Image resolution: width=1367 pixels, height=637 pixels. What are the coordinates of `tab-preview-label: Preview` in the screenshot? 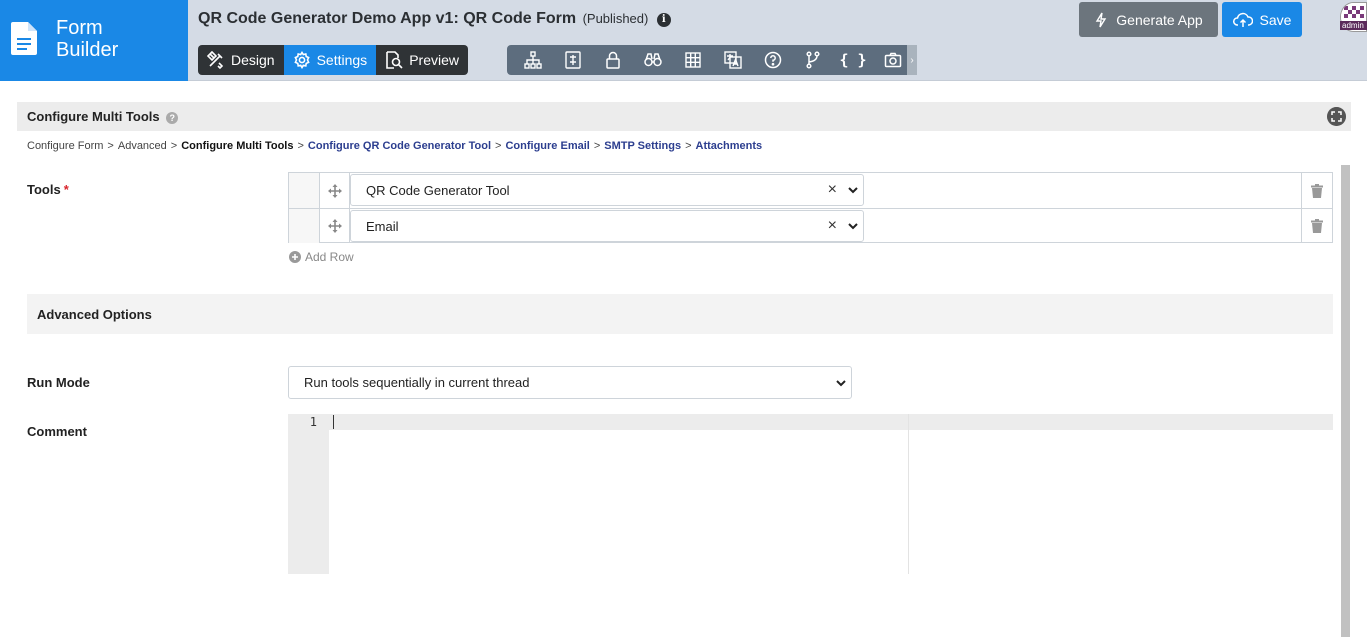 It's located at (434, 60).